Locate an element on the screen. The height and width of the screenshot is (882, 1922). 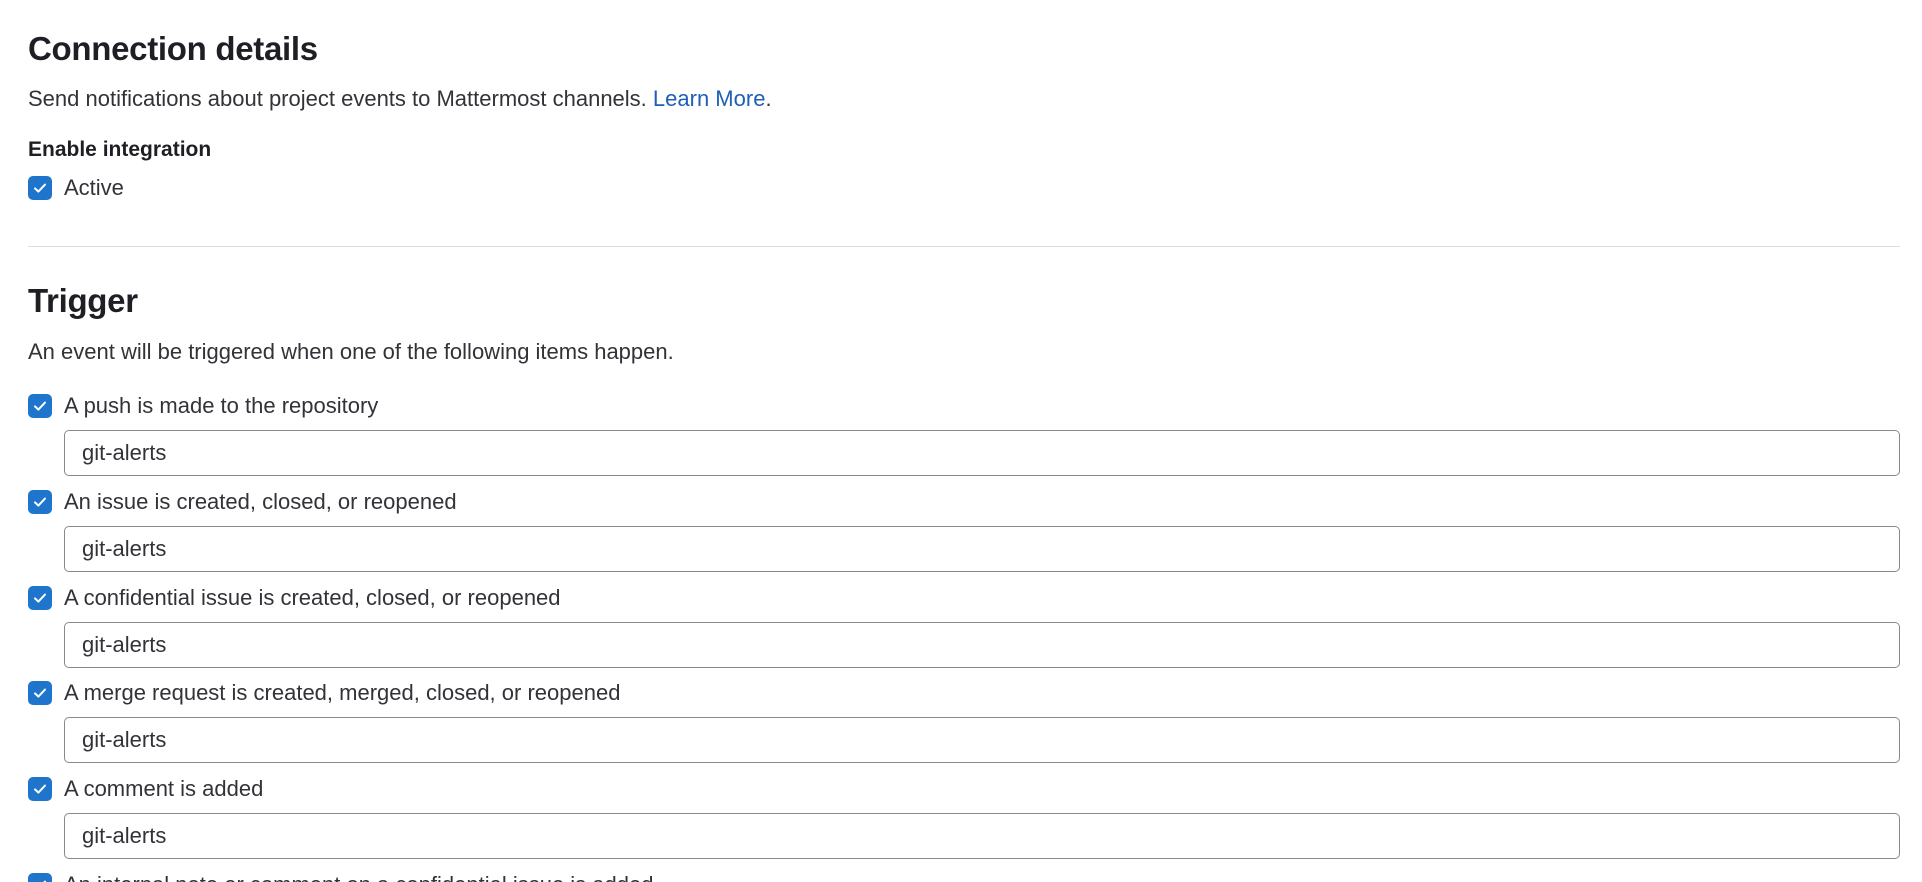
trigger-issue-label: An issue is created, closed, or reopened is located at coordinates (260, 501).